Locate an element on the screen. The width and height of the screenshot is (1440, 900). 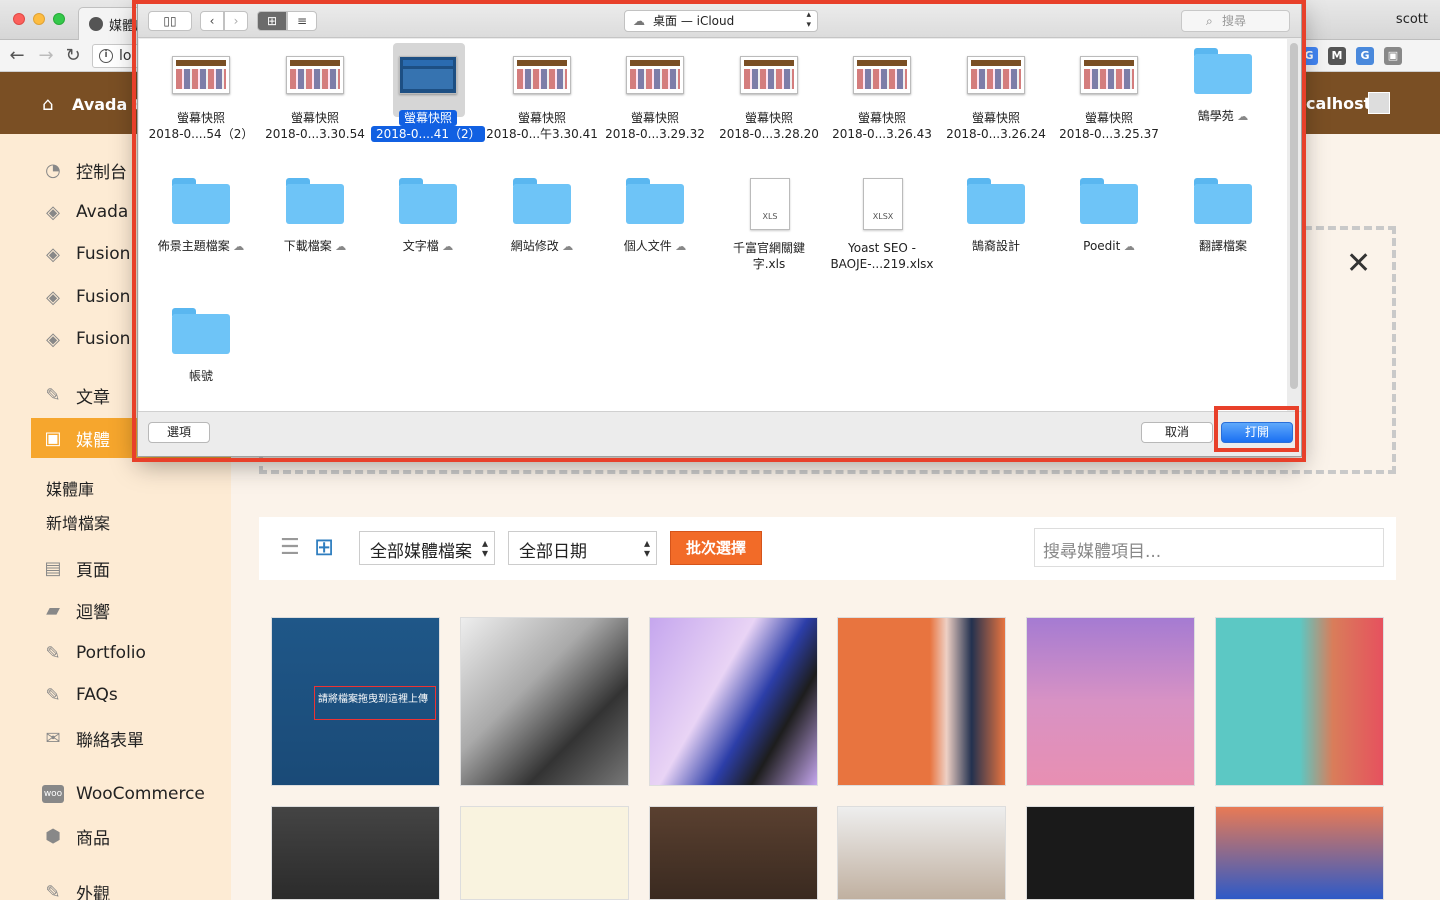
back-arrow-icon: ← is located at coordinates (17, 56).